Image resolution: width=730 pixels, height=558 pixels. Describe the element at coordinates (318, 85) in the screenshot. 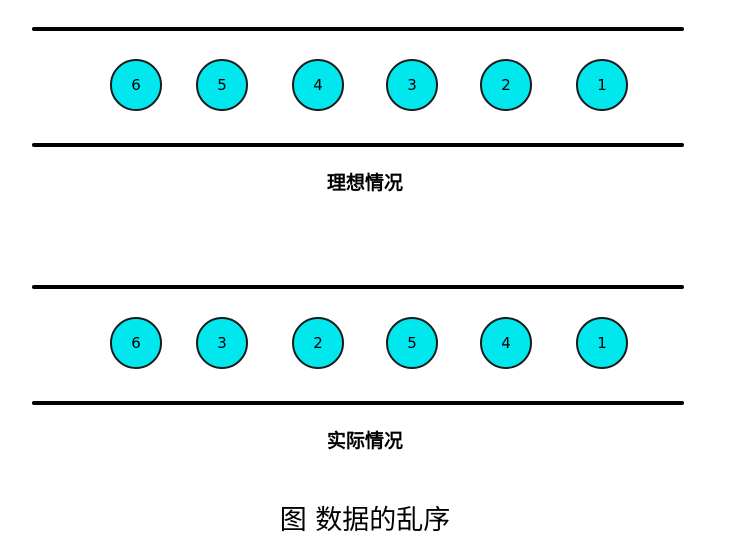

I see `ideal-packet: 4` at that location.